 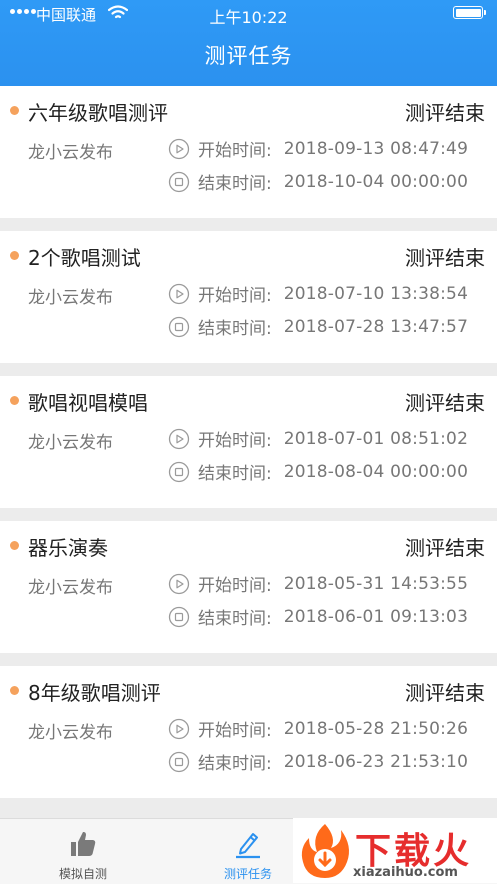 I want to click on end-time-value: 2018-06-23 21:53:10, so click(x=376, y=761).